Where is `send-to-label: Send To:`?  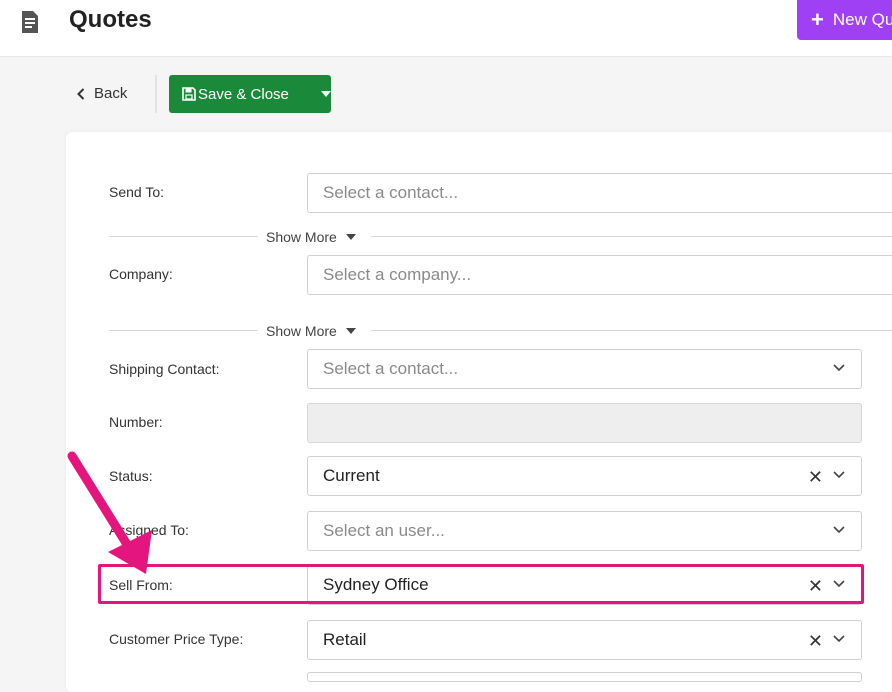 send-to-label: Send To: is located at coordinates (137, 192).